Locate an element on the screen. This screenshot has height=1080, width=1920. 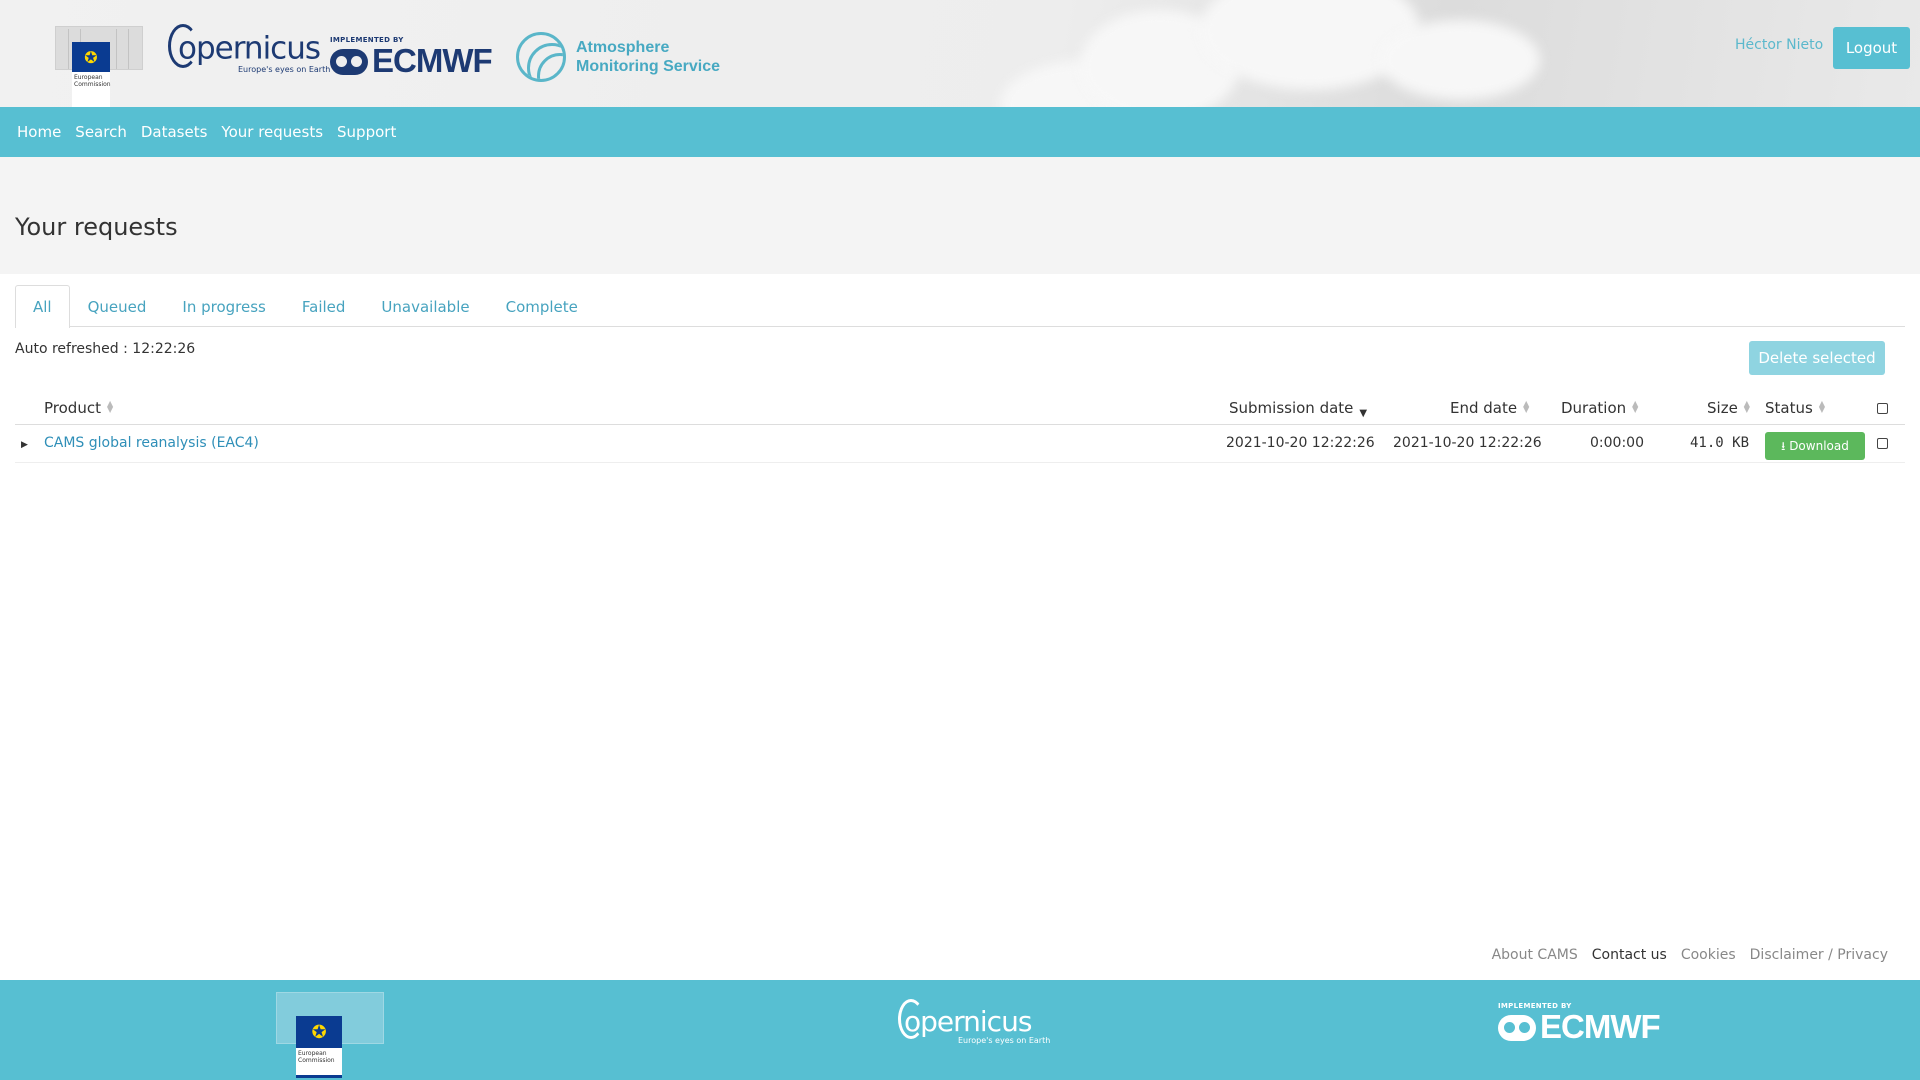
tab-failed: Failed is located at coordinates (324, 306).